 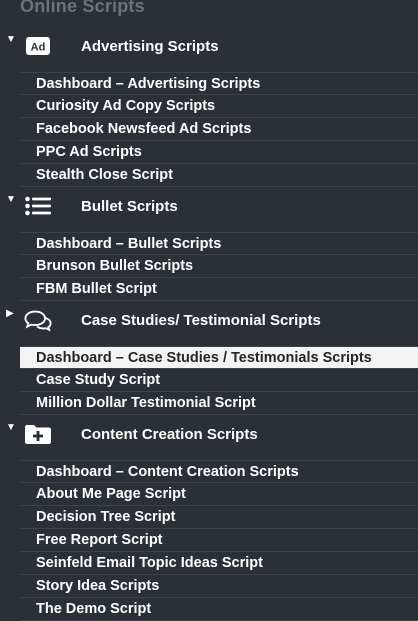 What do you see at coordinates (219, 129) in the screenshot?
I see `list-item: Facebook Newsfeed Ad Scripts` at bounding box center [219, 129].